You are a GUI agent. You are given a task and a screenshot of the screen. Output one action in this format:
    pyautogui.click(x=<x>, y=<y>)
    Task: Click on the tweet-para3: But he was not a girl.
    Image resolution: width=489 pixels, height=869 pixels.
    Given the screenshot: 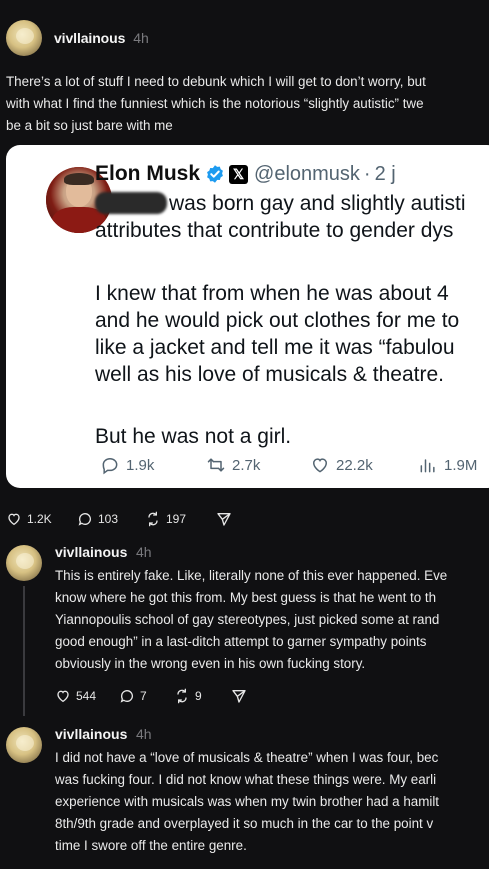 What is the action you would take?
    pyautogui.click(x=193, y=436)
    